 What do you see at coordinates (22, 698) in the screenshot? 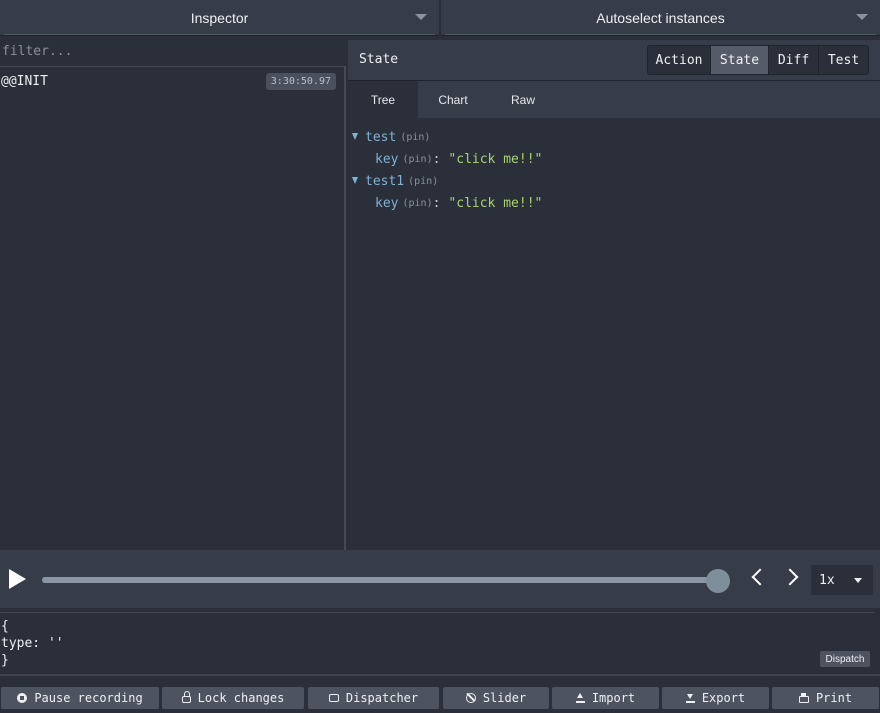
I see `pause-icon` at bounding box center [22, 698].